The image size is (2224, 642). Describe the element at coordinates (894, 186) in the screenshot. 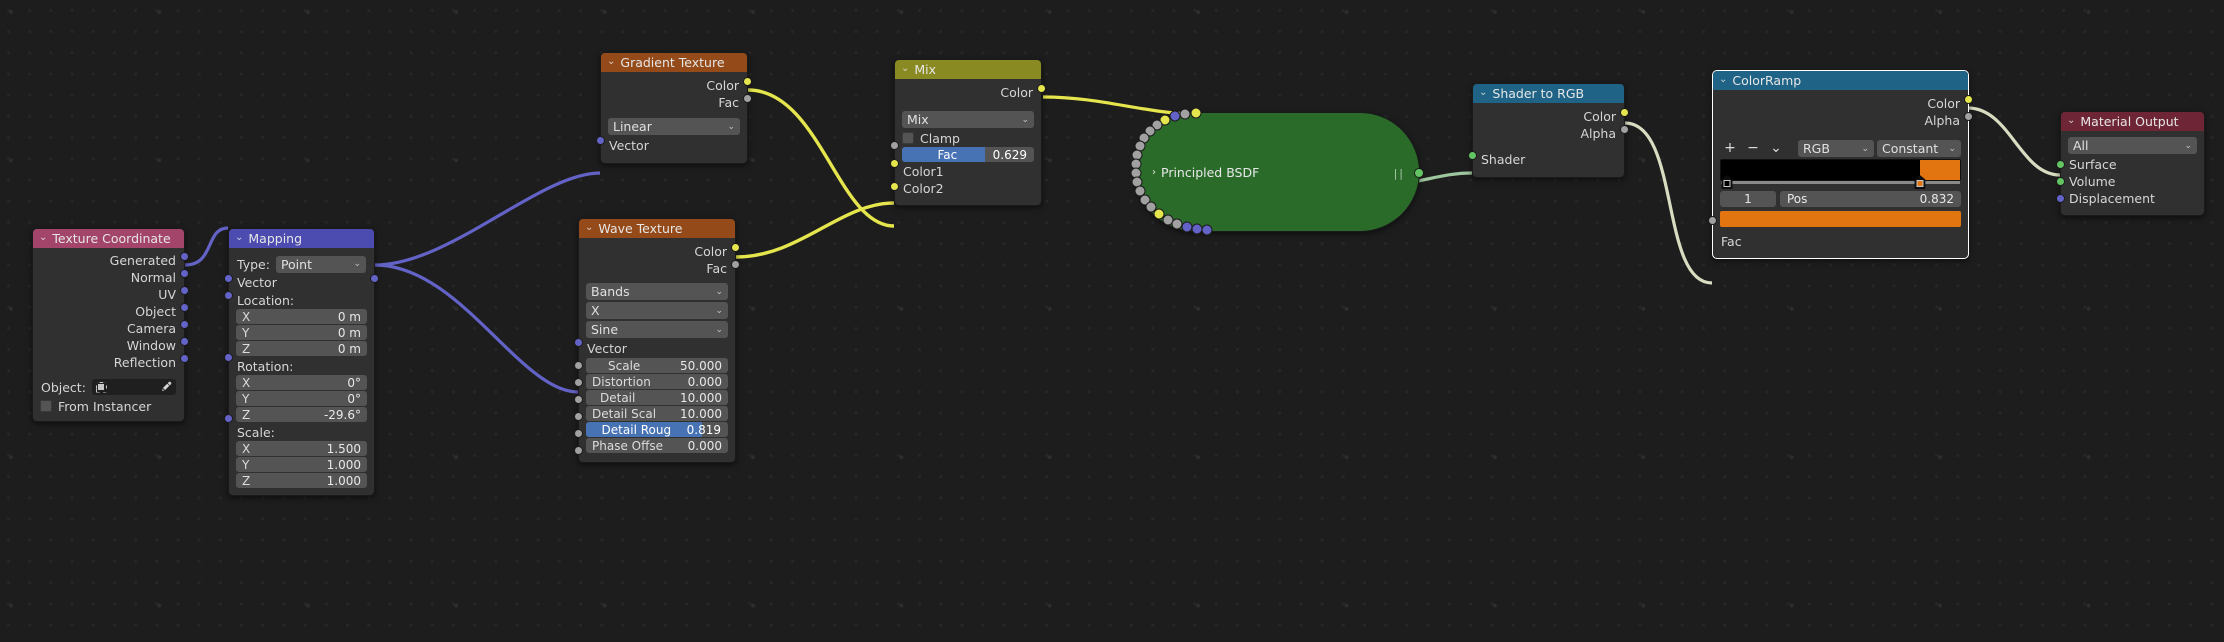

I see `socket-in-color2` at that location.